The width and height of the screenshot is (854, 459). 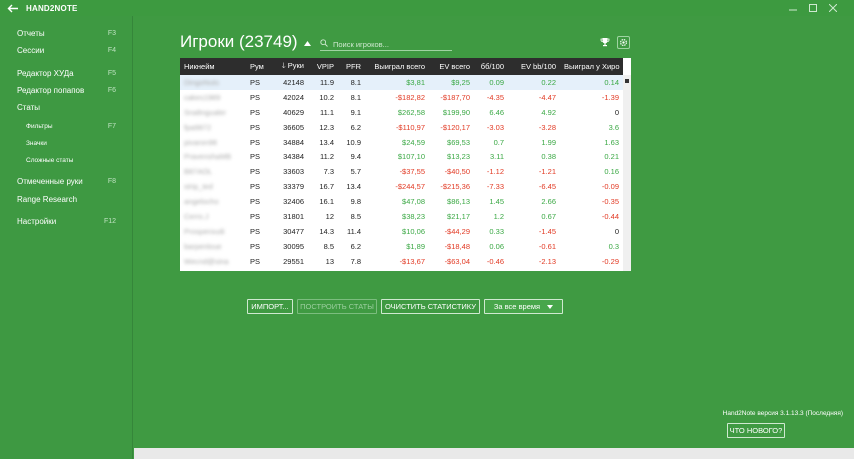 What do you see at coordinates (66, 107) in the screenshot?
I see `sidebar-item-stats: Статы` at bounding box center [66, 107].